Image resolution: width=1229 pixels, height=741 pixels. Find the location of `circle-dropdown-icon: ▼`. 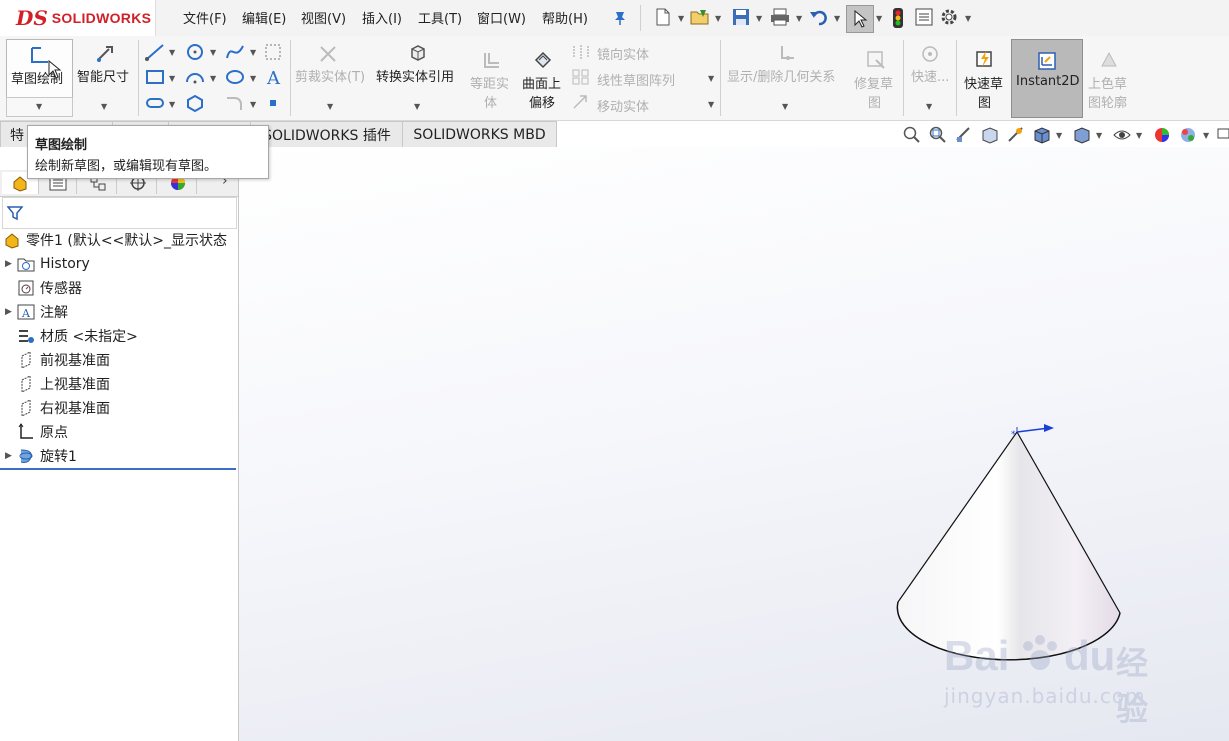

circle-dropdown-icon: ▼ is located at coordinates (213, 52).